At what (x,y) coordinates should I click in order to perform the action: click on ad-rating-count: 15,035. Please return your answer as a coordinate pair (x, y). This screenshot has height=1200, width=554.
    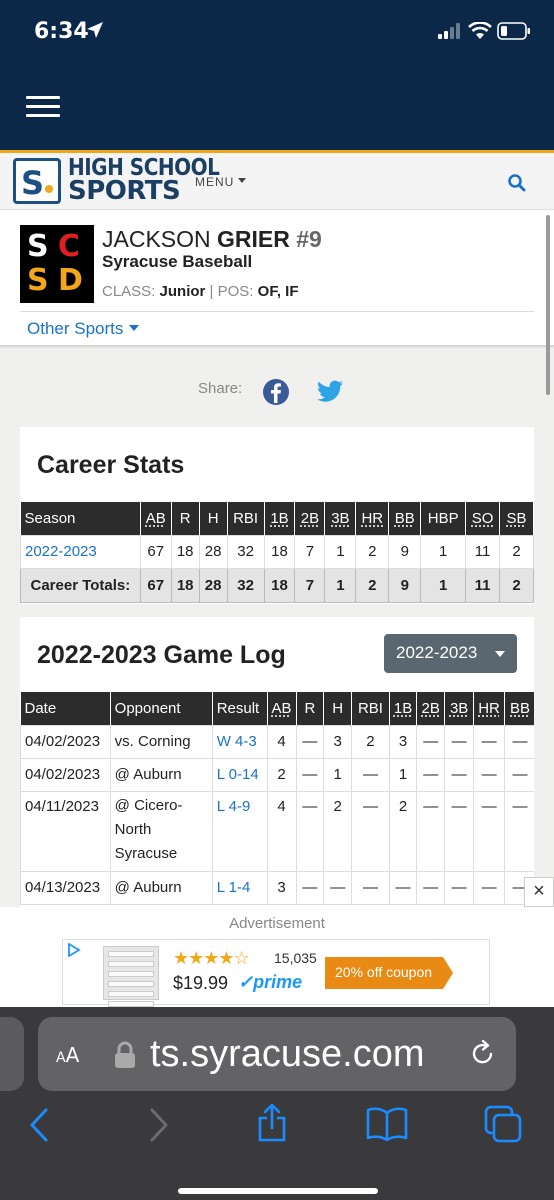
    Looking at the image, I should click on (295, 958).